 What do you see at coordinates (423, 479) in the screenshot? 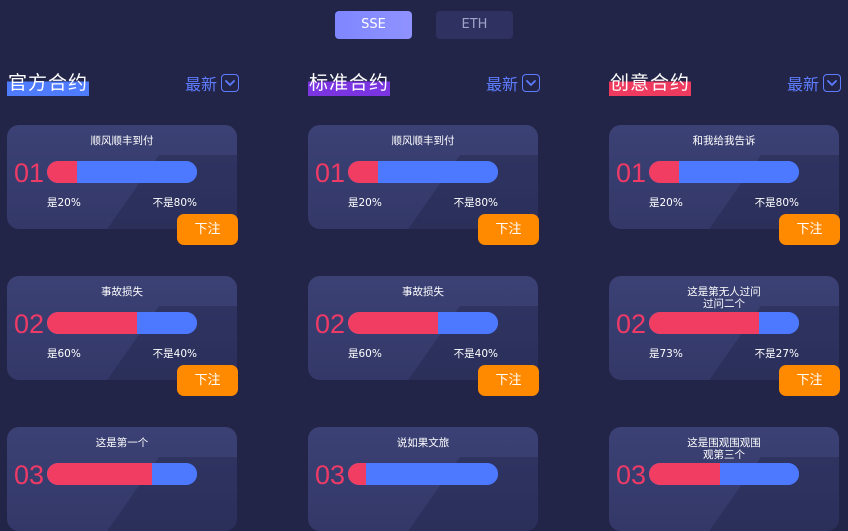
I see `contract-card: 说如果文旅 03` at bounding box center [423, 479].